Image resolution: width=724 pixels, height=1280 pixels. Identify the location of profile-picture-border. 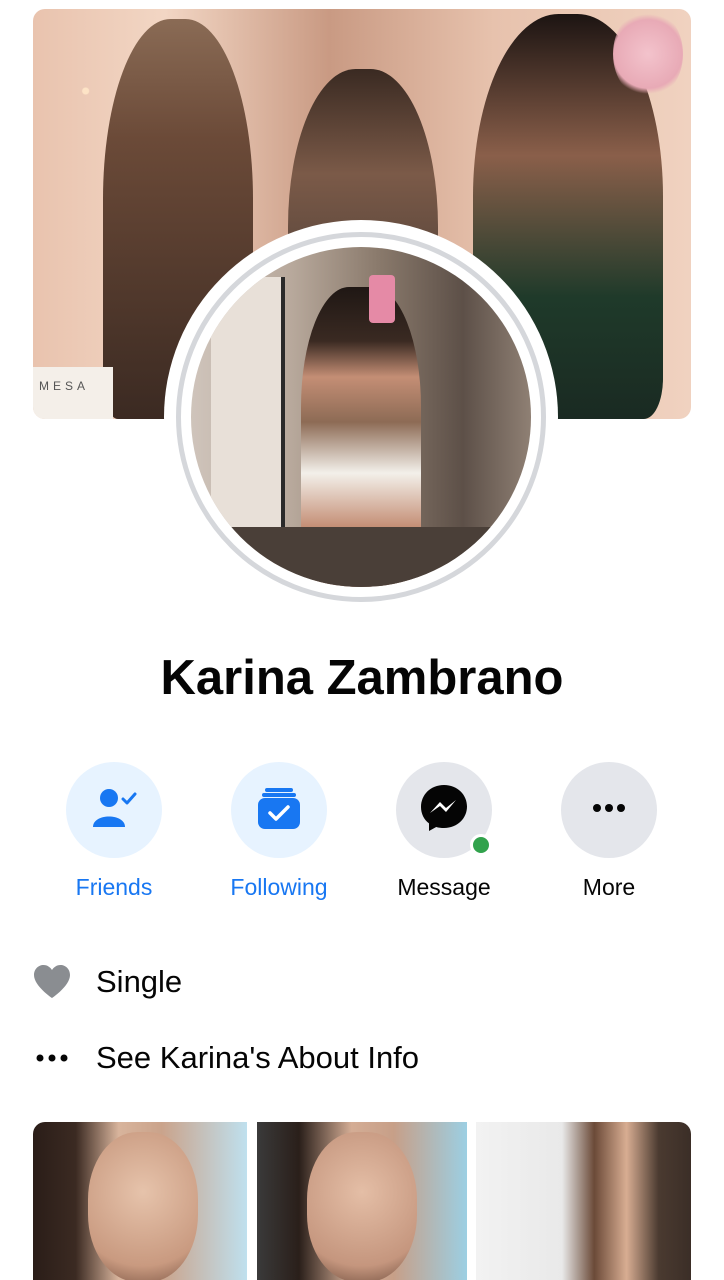
(361, 417).